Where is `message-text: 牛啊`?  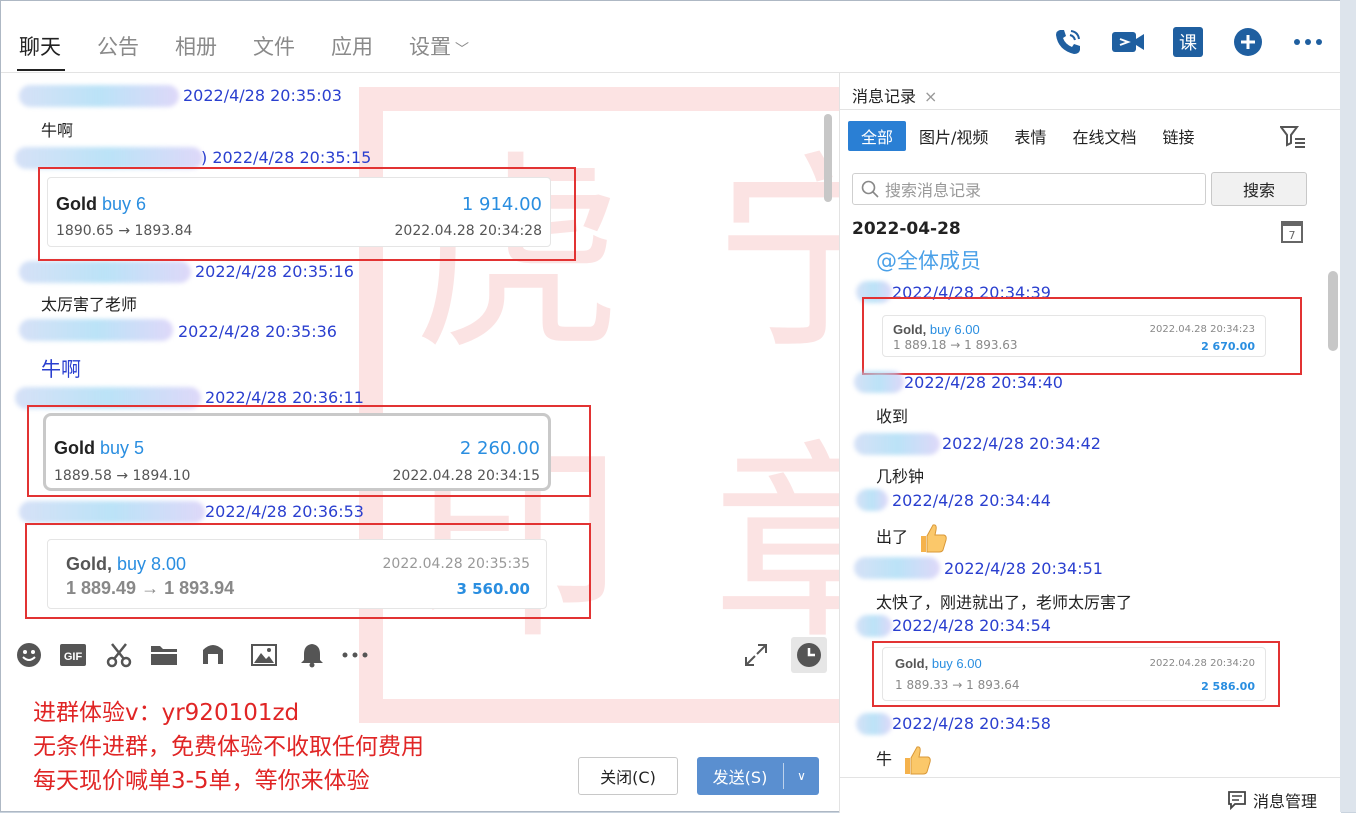
message-text: 牛啊 is located at coordinates (57, 130).